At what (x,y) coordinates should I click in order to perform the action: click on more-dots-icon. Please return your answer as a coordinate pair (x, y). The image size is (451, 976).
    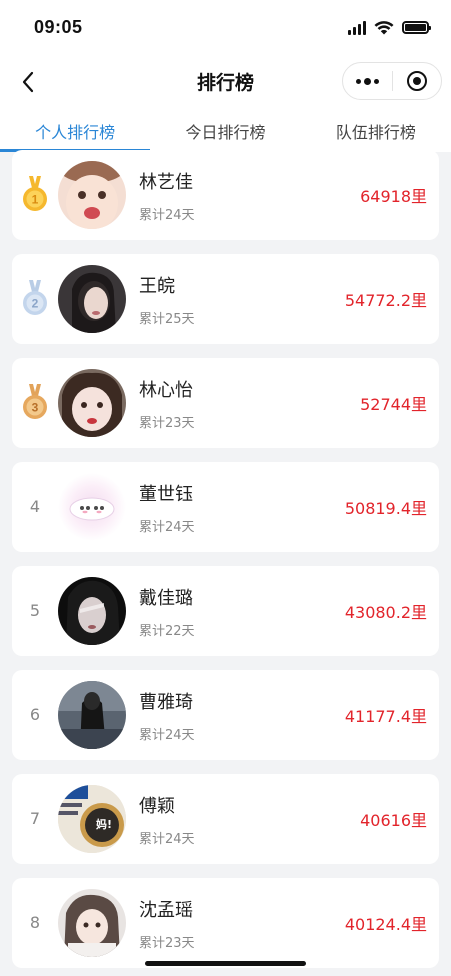
    Looking at the image, I should click on (367, 81).